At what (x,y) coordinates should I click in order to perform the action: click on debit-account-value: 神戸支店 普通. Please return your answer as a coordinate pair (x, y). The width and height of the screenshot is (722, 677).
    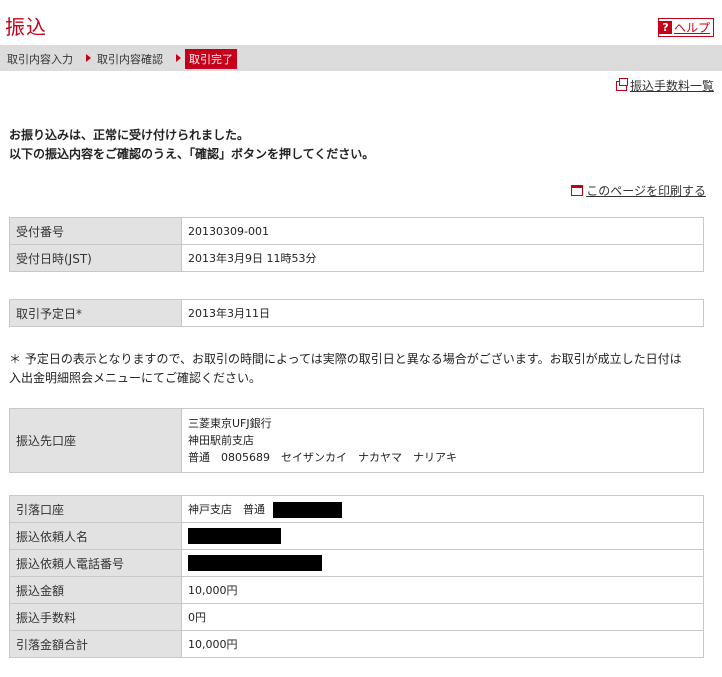
    Looking at the image, I should click on (442, 509).